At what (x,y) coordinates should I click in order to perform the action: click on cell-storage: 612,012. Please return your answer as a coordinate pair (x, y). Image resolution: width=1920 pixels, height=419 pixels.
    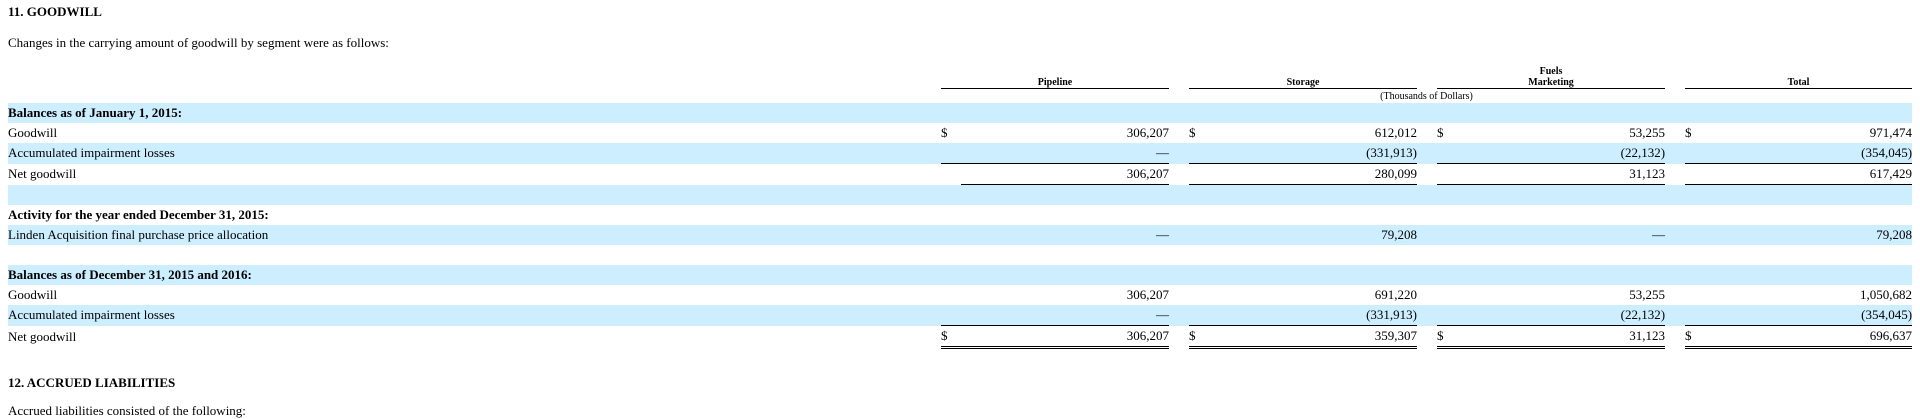
    Looking at the image, I should click on (1396, 132).